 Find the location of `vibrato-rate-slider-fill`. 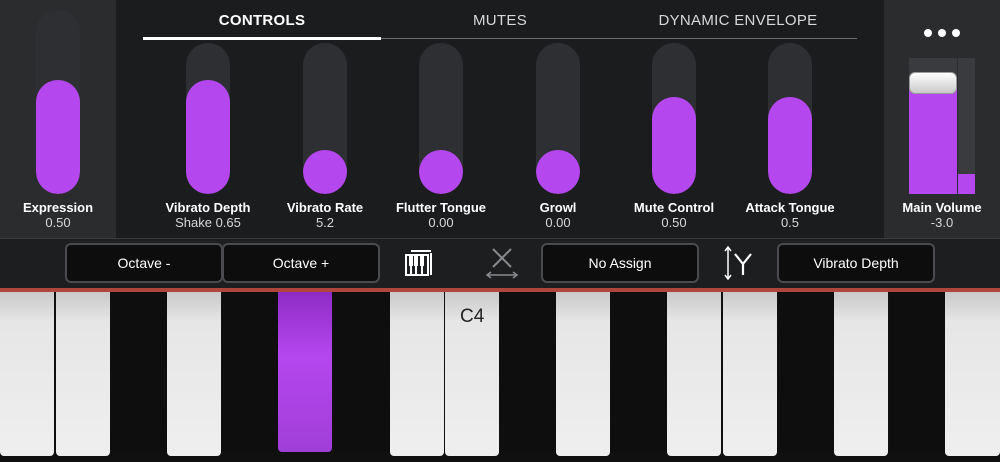

vibrato-rate-slider-fill is located at coordinates (325, 172).